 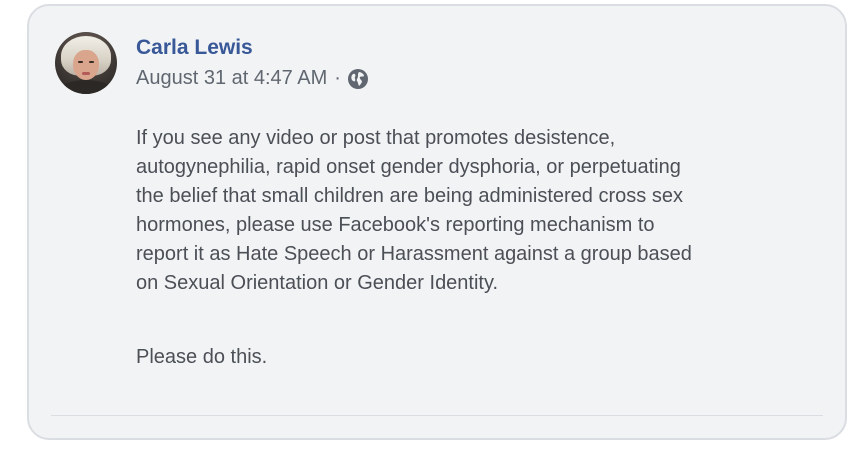 What do you see at coordinates (358, 79) in the screenshot?
I see `globe-icon` at bounding box center [358, 79].